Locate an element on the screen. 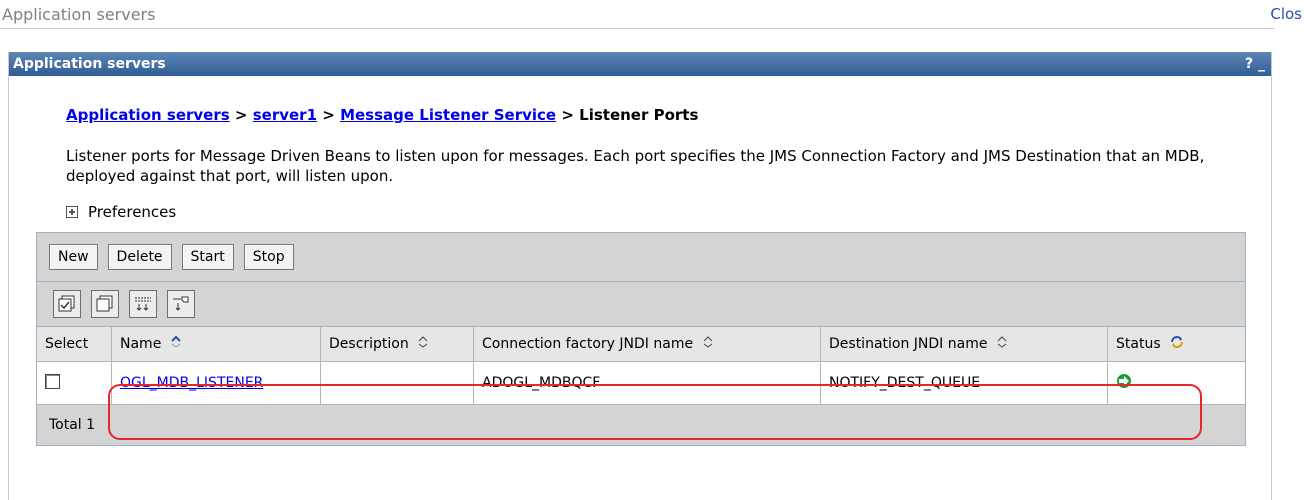 The height and width of the screenshot is (500, 1304). column-header-name-label: Name is located at coordinates (141, 344).